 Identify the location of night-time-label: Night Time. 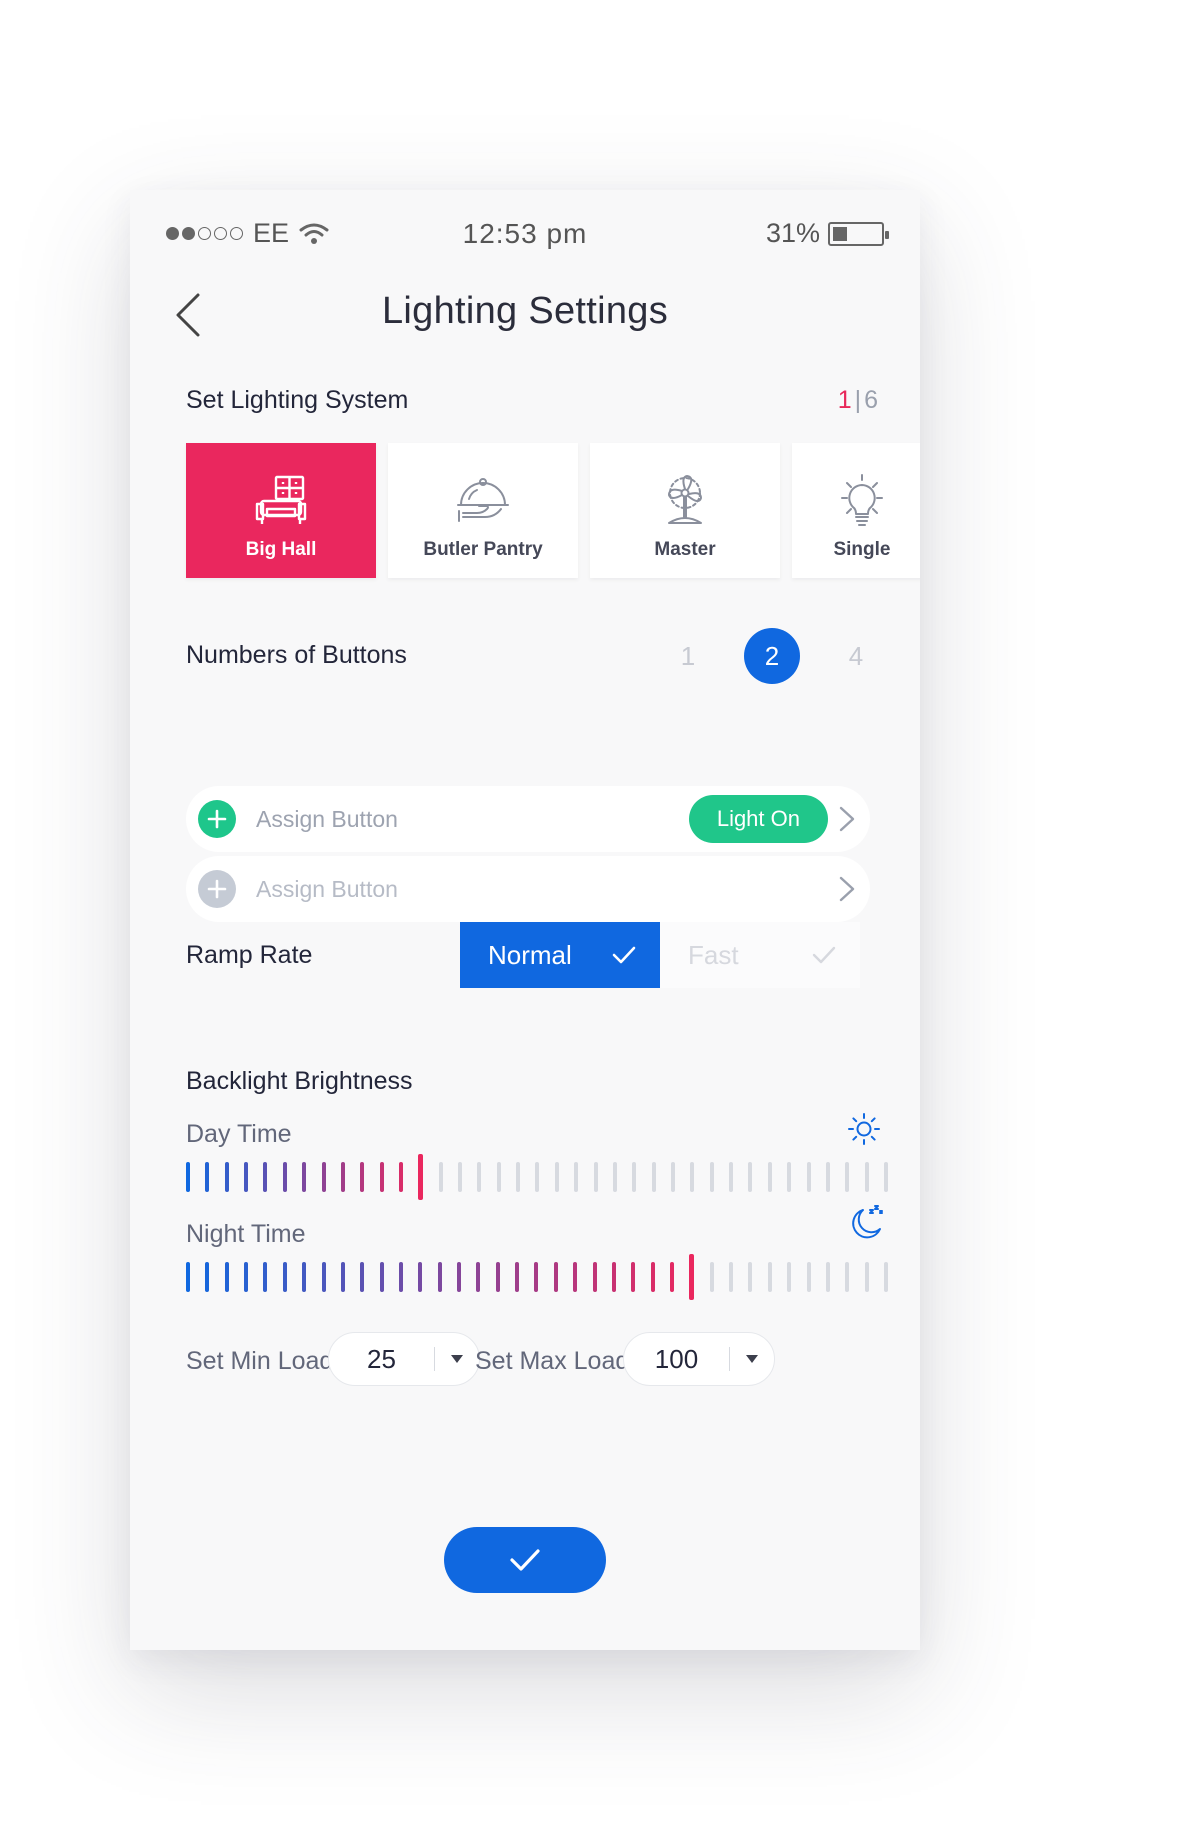
(246, 1234).